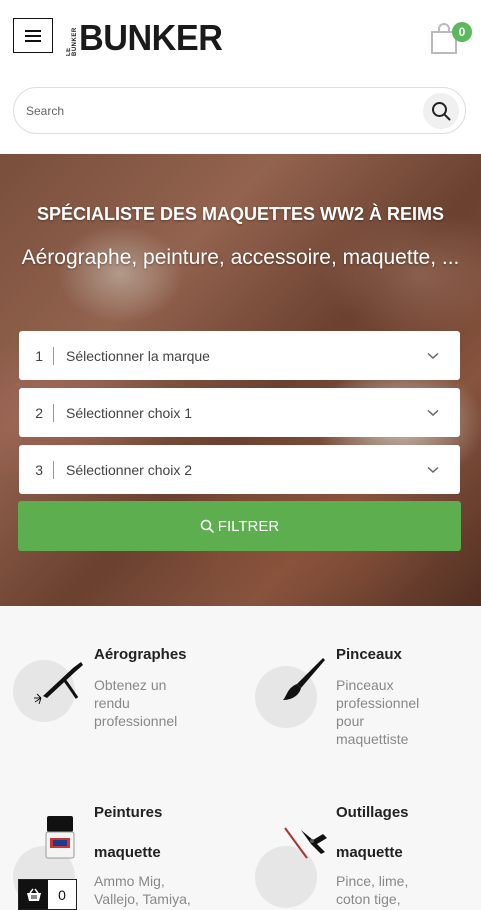 The image size is (481, 910). What do you see at coordinates (58, 683) in the screenshot?
I see `airbrush-icon` at bounding box center [58, 683].